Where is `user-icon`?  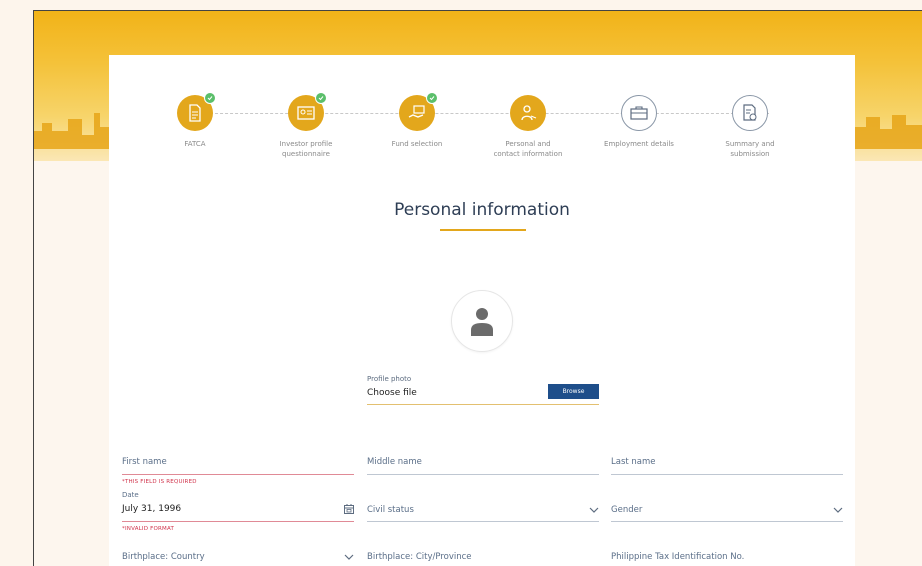
user-icon is located at coordinates (482, 322).